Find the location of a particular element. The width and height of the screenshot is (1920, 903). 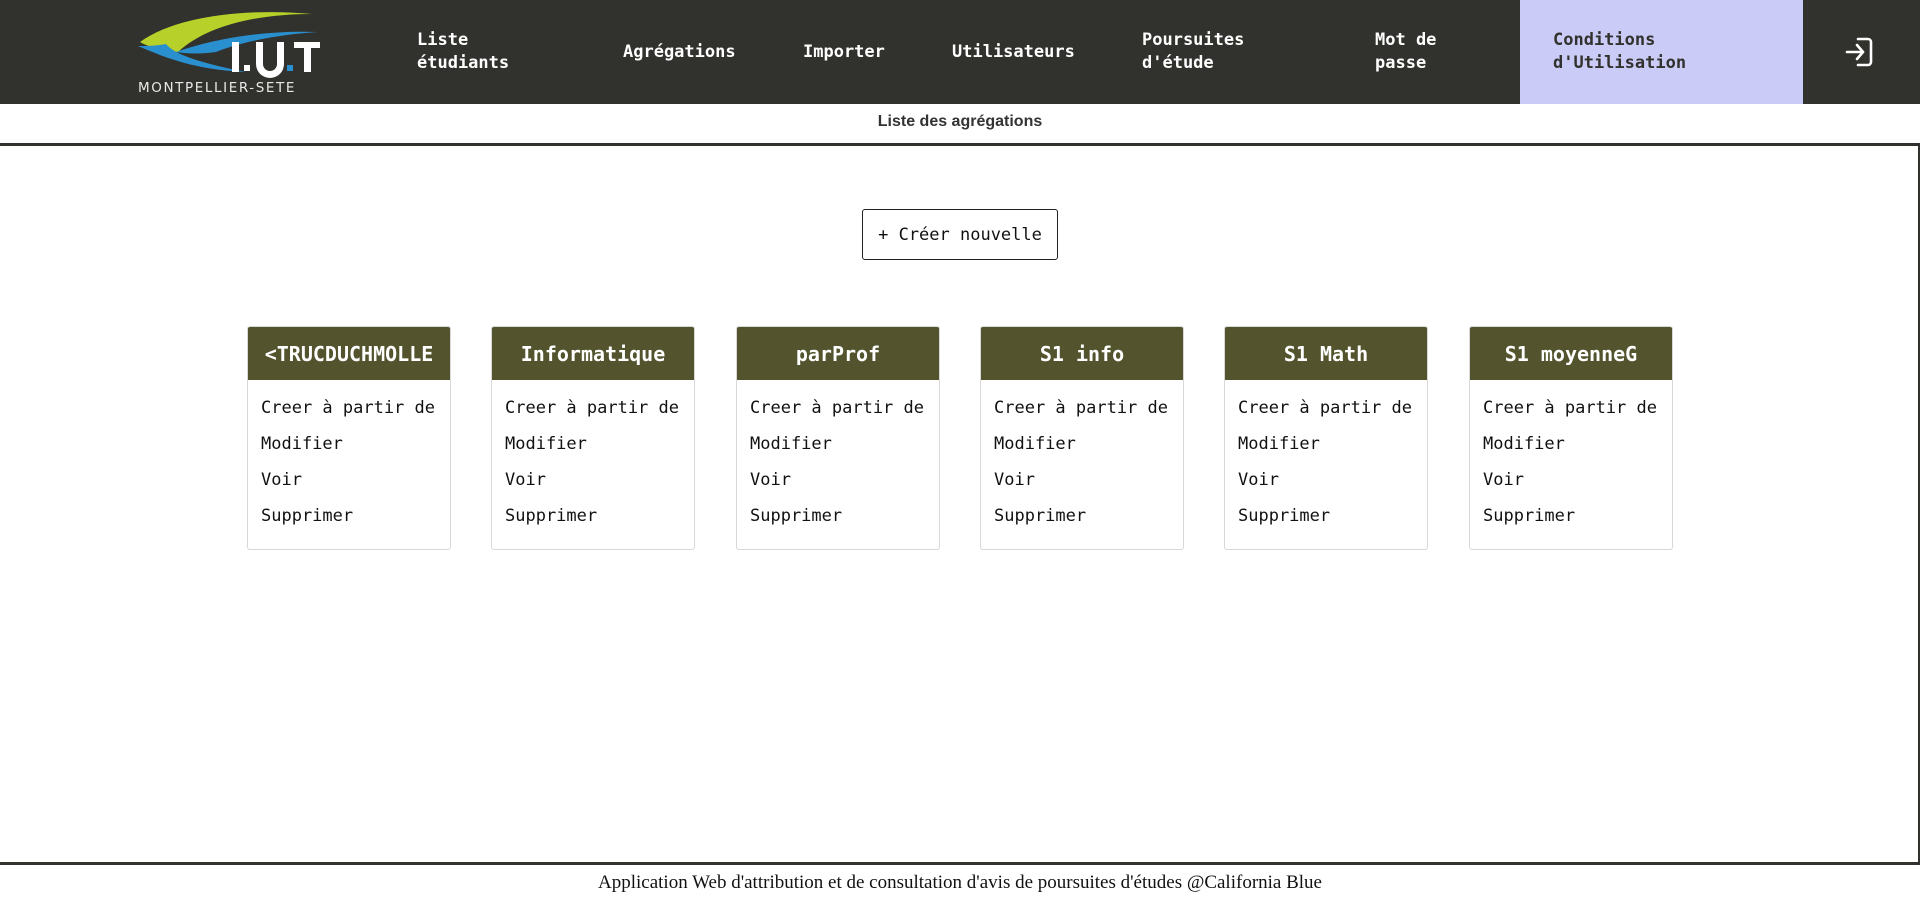

page-title-bar: Liste des agrégations is located at coordinates (960, 125).